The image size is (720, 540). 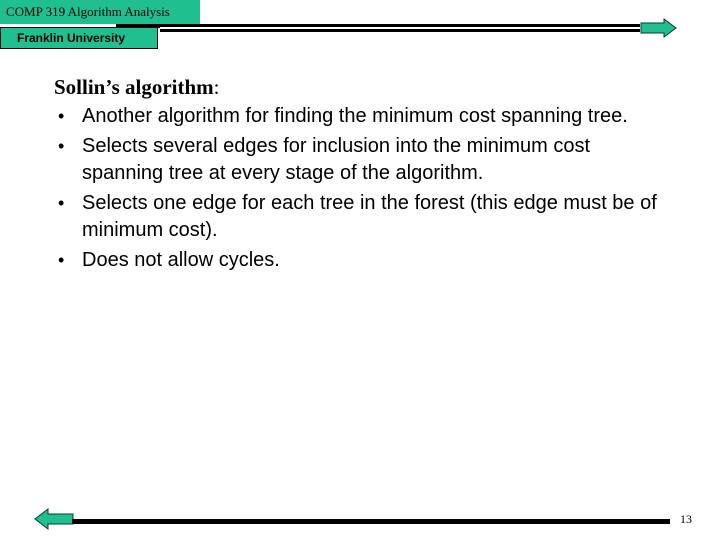 What do you see at coordinates (54, 519) in the screenshot?
I see `arrow-left-icon` at bounding box center [54, 519].